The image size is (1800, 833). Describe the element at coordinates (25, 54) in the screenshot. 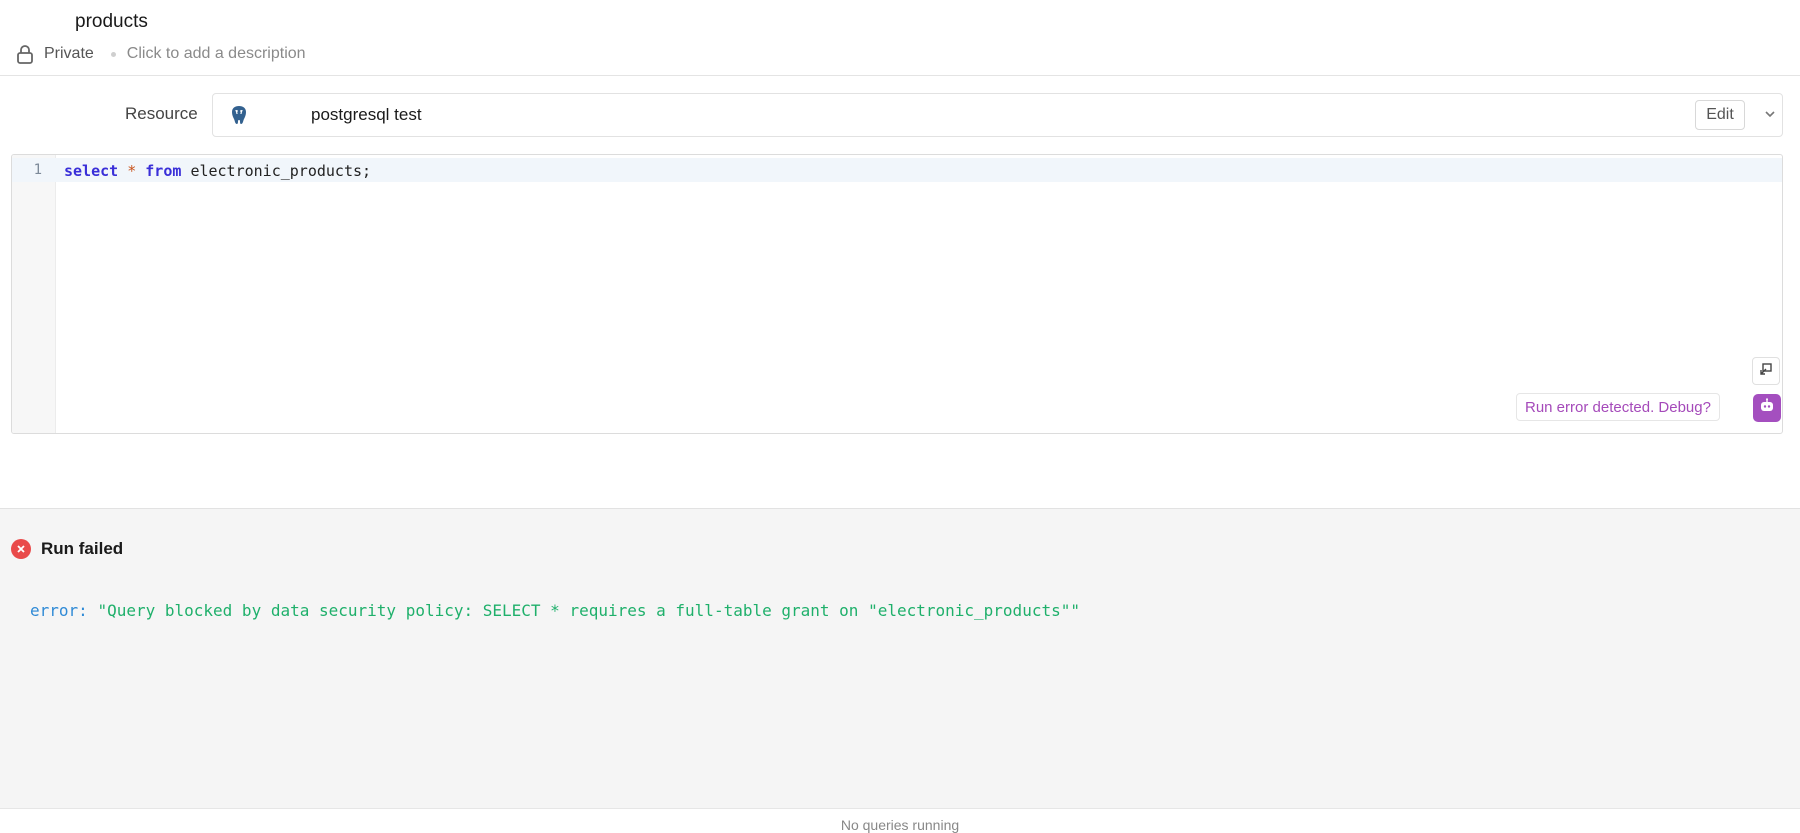

I see `lock-icon` at that location.